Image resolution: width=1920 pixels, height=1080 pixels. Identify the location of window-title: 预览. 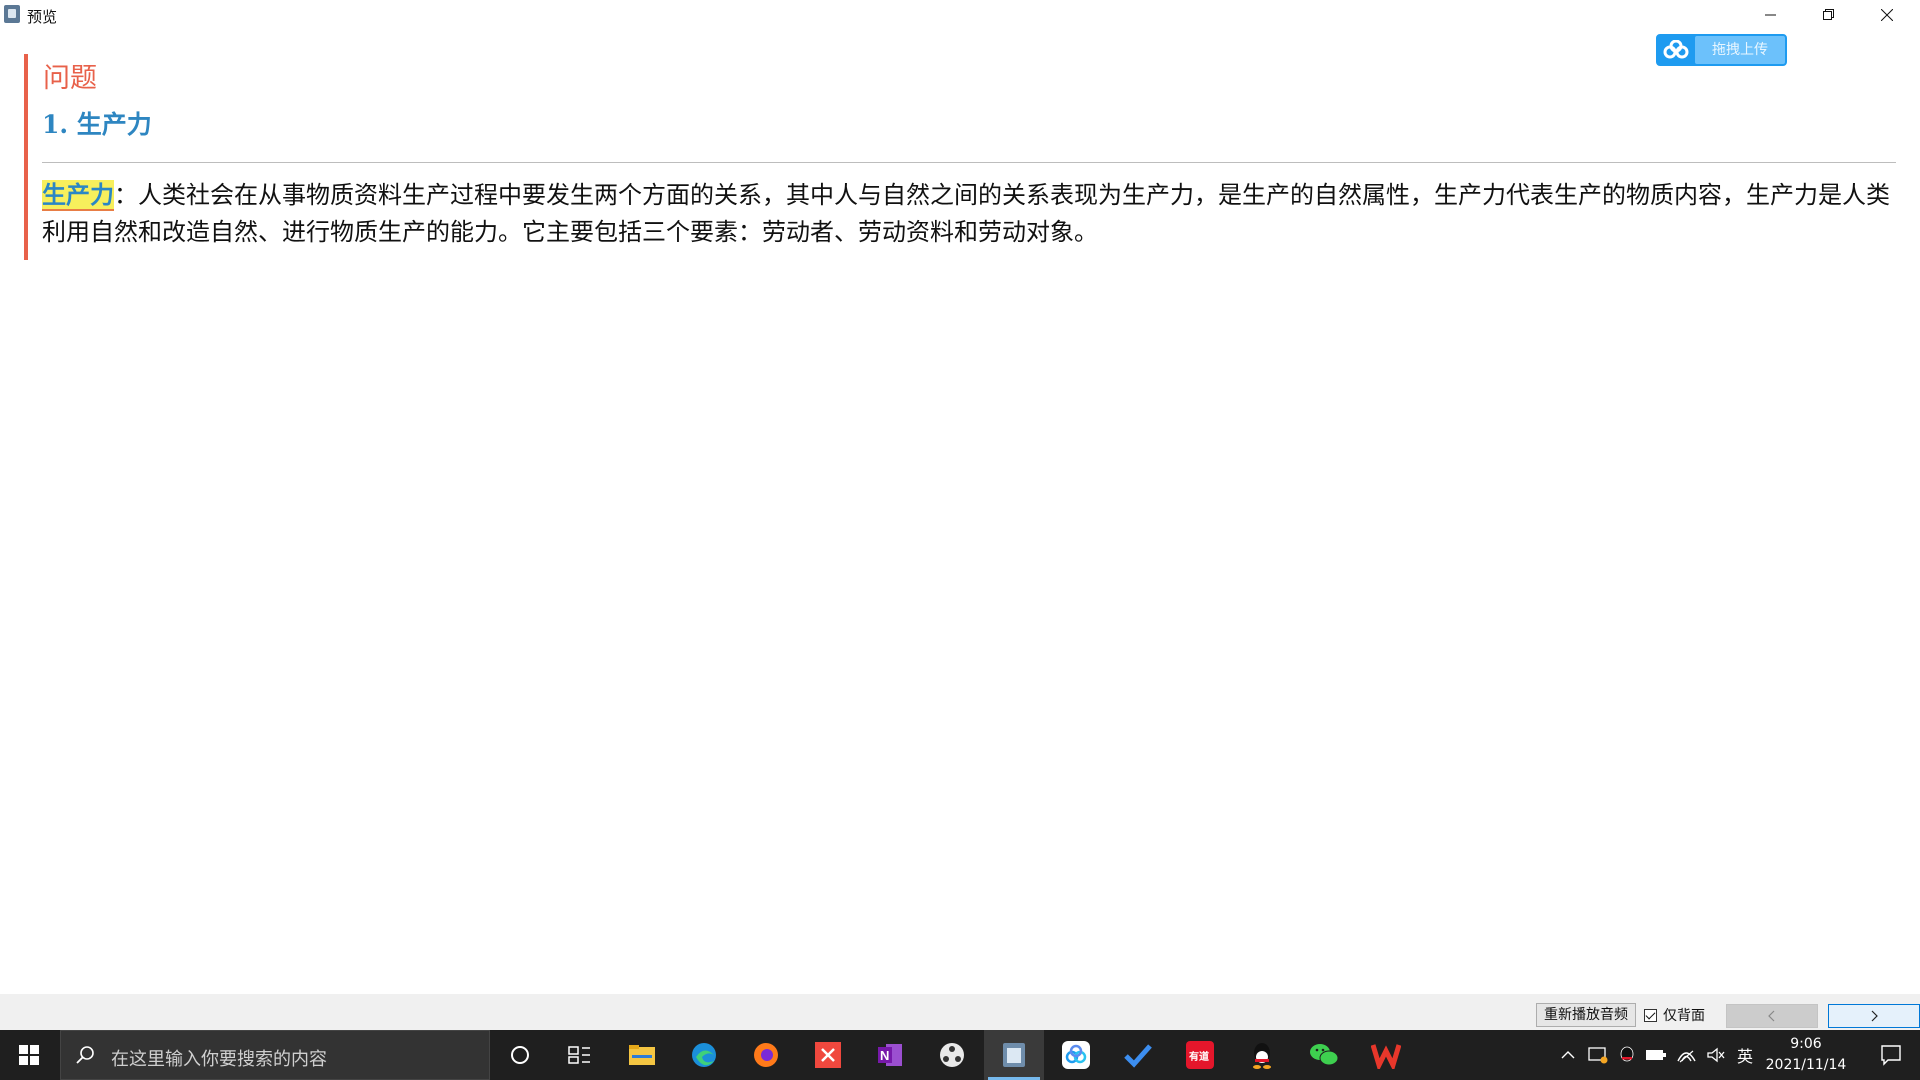
(42, 17).